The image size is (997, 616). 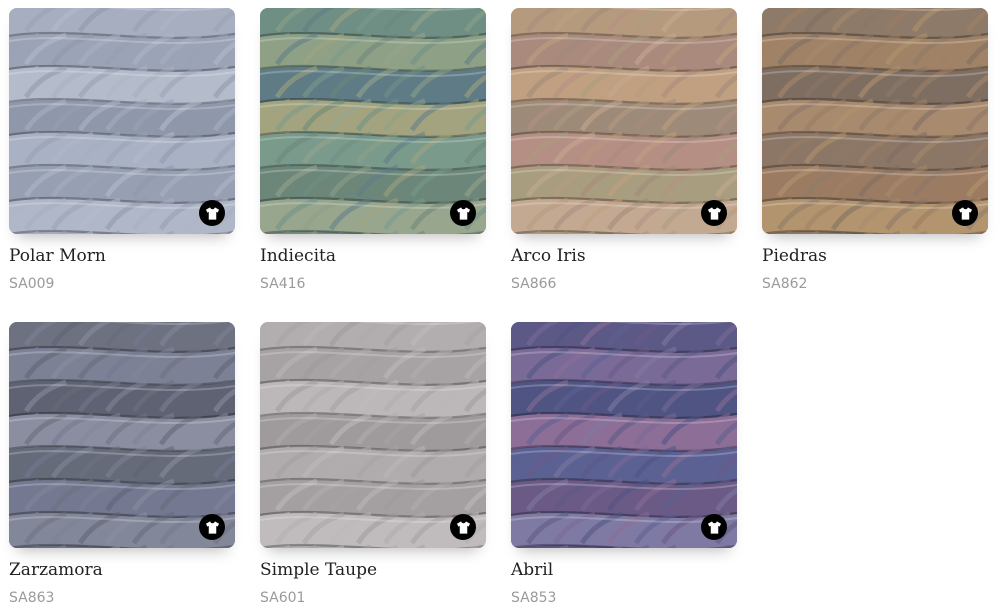 What do you see at coordinates (624, 256) in the screenshot?
I see `color-name: Arco Iris` at bounding box center [624, 256].